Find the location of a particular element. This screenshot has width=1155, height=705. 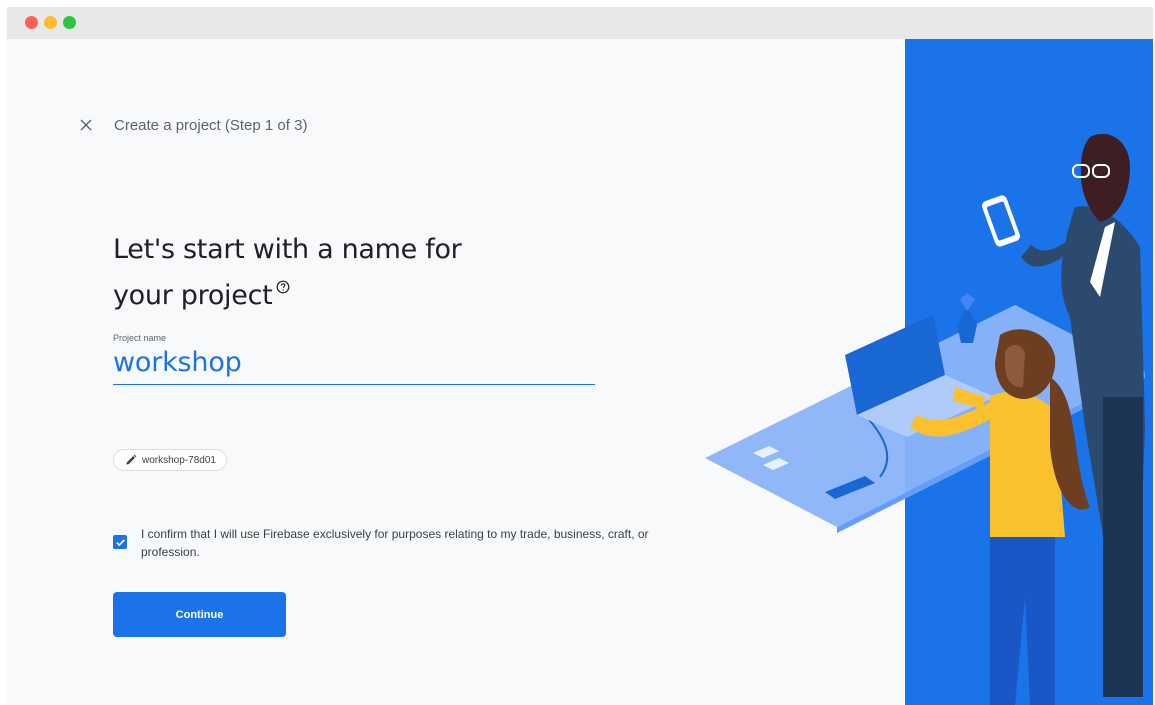

page-header: Create a project (Step 1 of 3) is located at coordinates (191, 125).